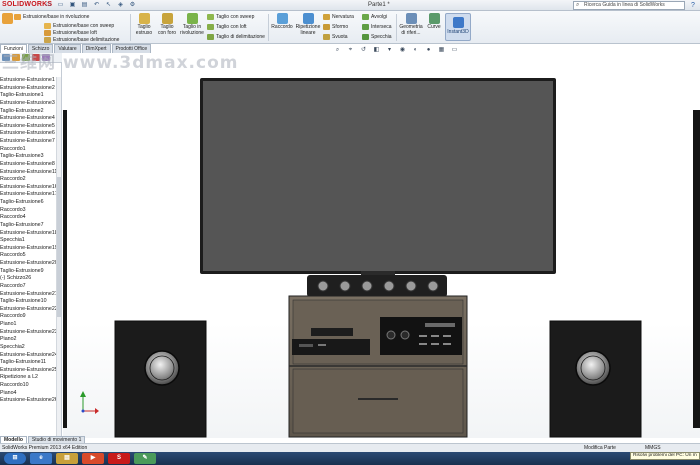 The width and height of the screenshot is (700, 465). I want to click on tree-item: Estrusione-Estrusione19, so click(28, 249).